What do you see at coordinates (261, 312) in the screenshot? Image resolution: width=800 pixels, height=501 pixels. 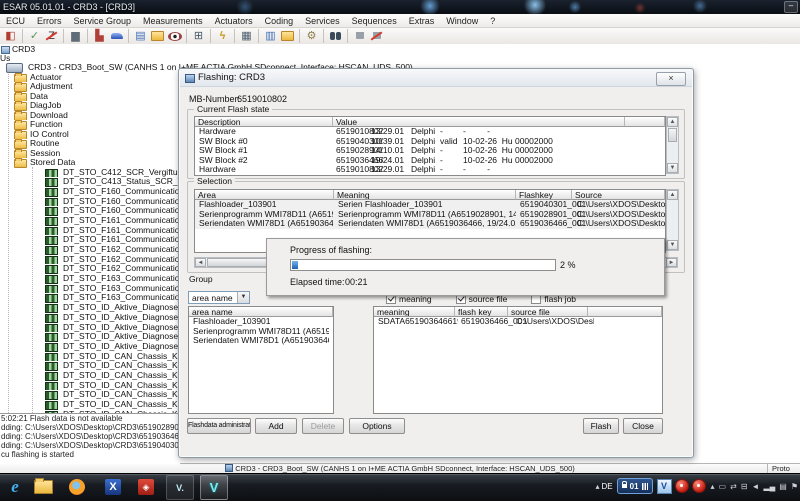 I see `column-header-area-name: area name` at bounding box center [261, 312].